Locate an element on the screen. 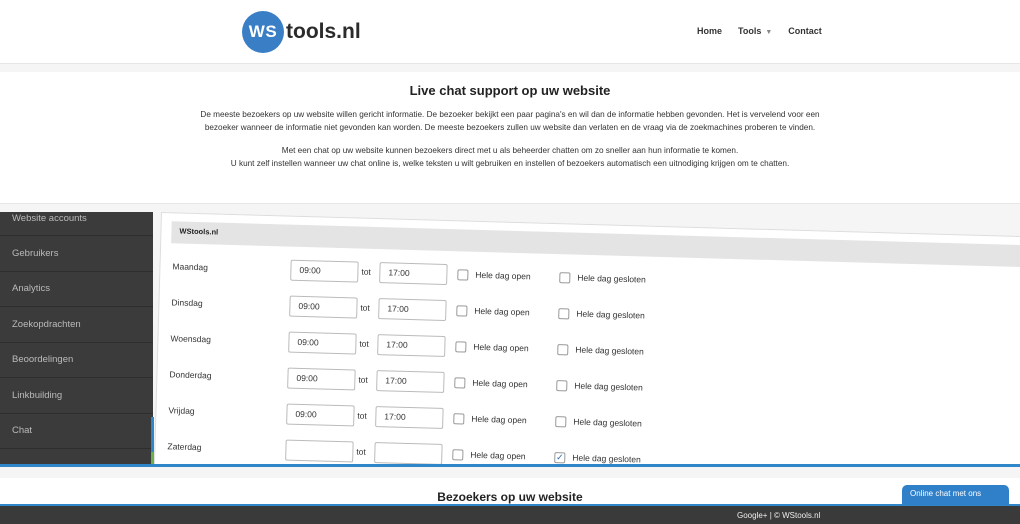  logo-text: tools.nl is located at coordinates (323, 31).